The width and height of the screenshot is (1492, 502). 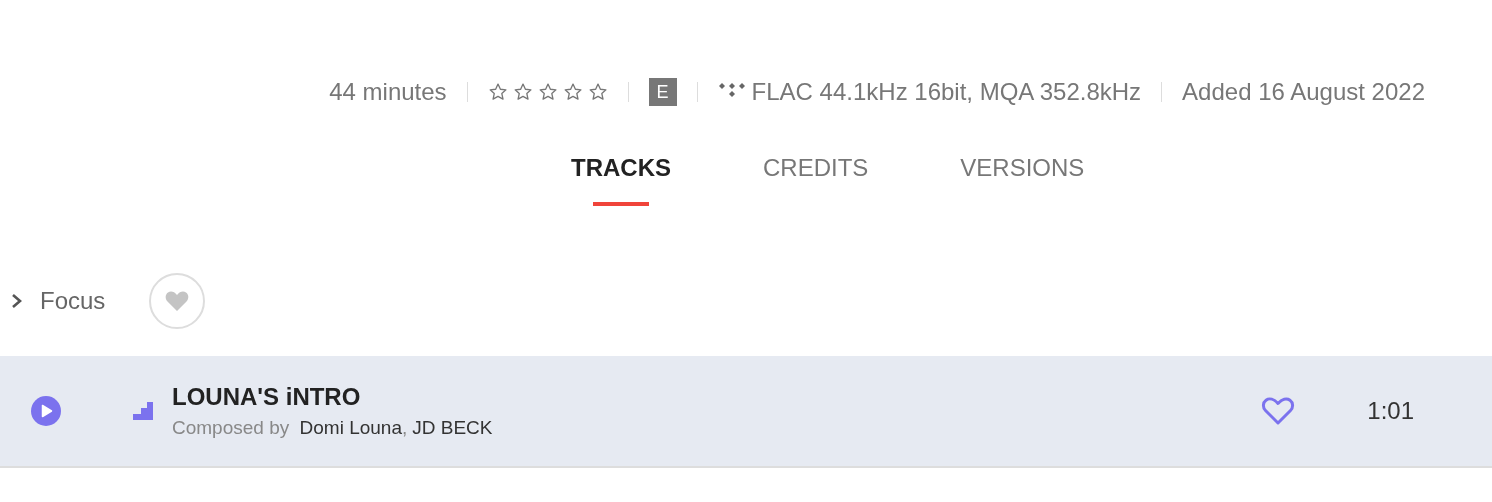 What do you see at coordinates (17, 301) in the screenshot?
I see `chevron-icon` at bounding box center [17, 301].